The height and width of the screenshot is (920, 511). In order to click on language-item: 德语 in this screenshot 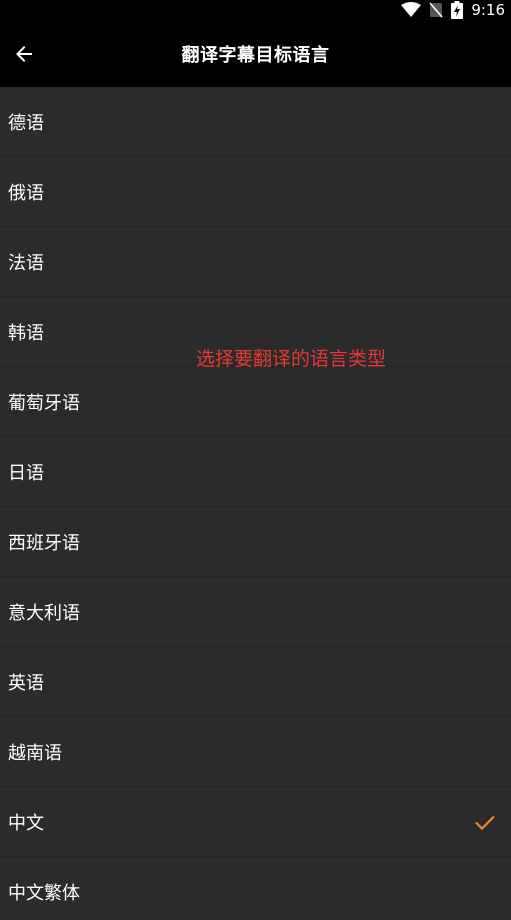, I will do `click(255, 122)`.